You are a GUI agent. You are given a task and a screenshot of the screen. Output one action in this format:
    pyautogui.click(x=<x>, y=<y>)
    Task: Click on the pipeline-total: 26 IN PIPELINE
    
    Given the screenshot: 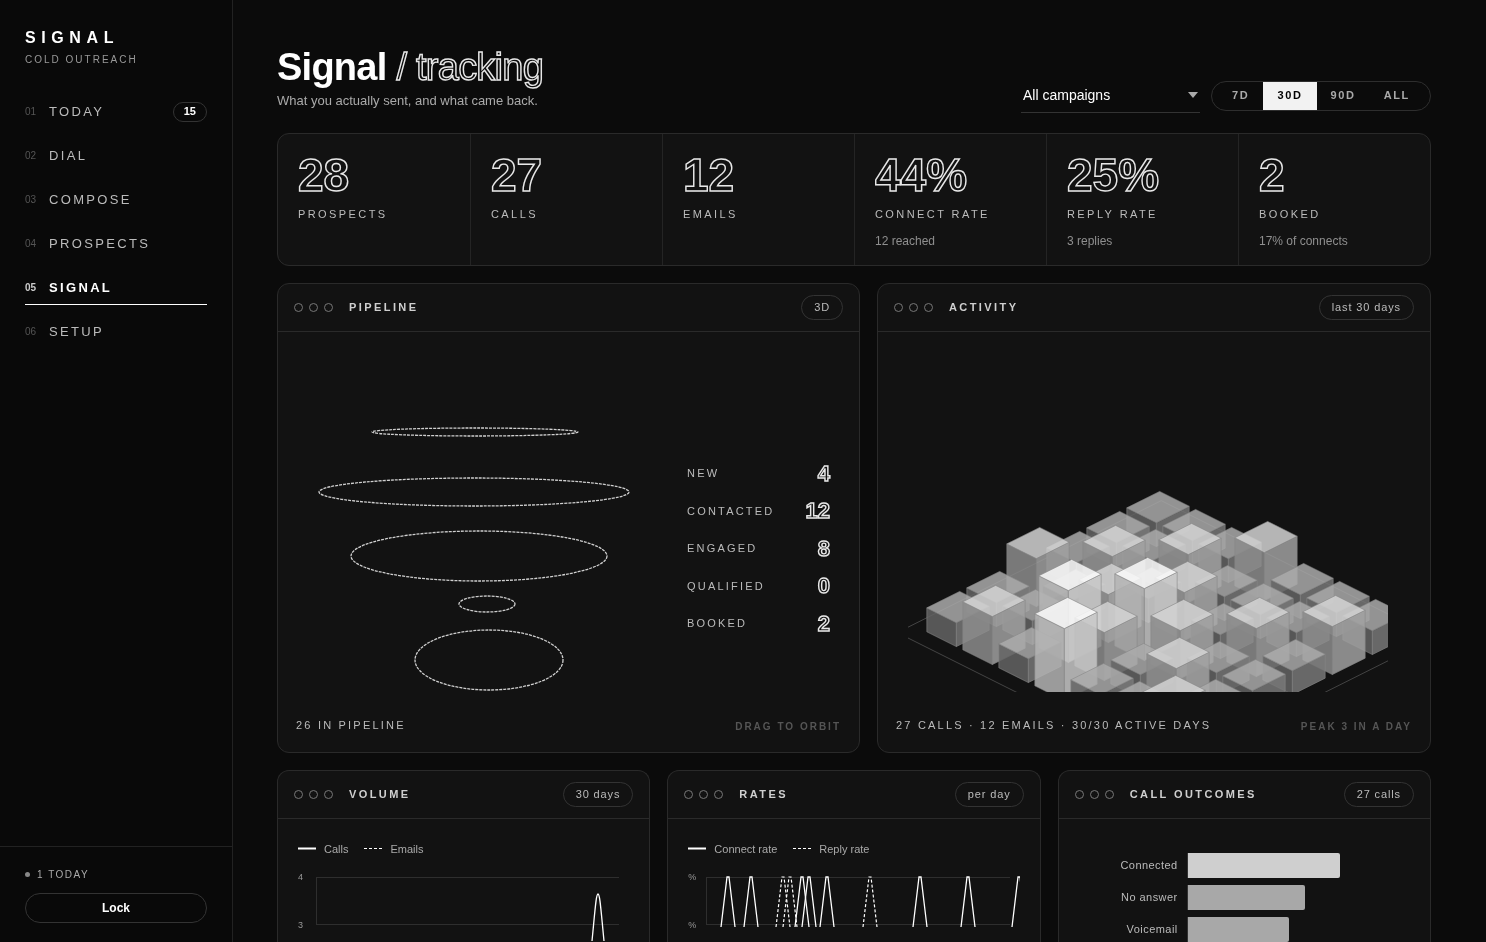 What is the action you would take?
    pyautogui.click(x=351, y=725)
    